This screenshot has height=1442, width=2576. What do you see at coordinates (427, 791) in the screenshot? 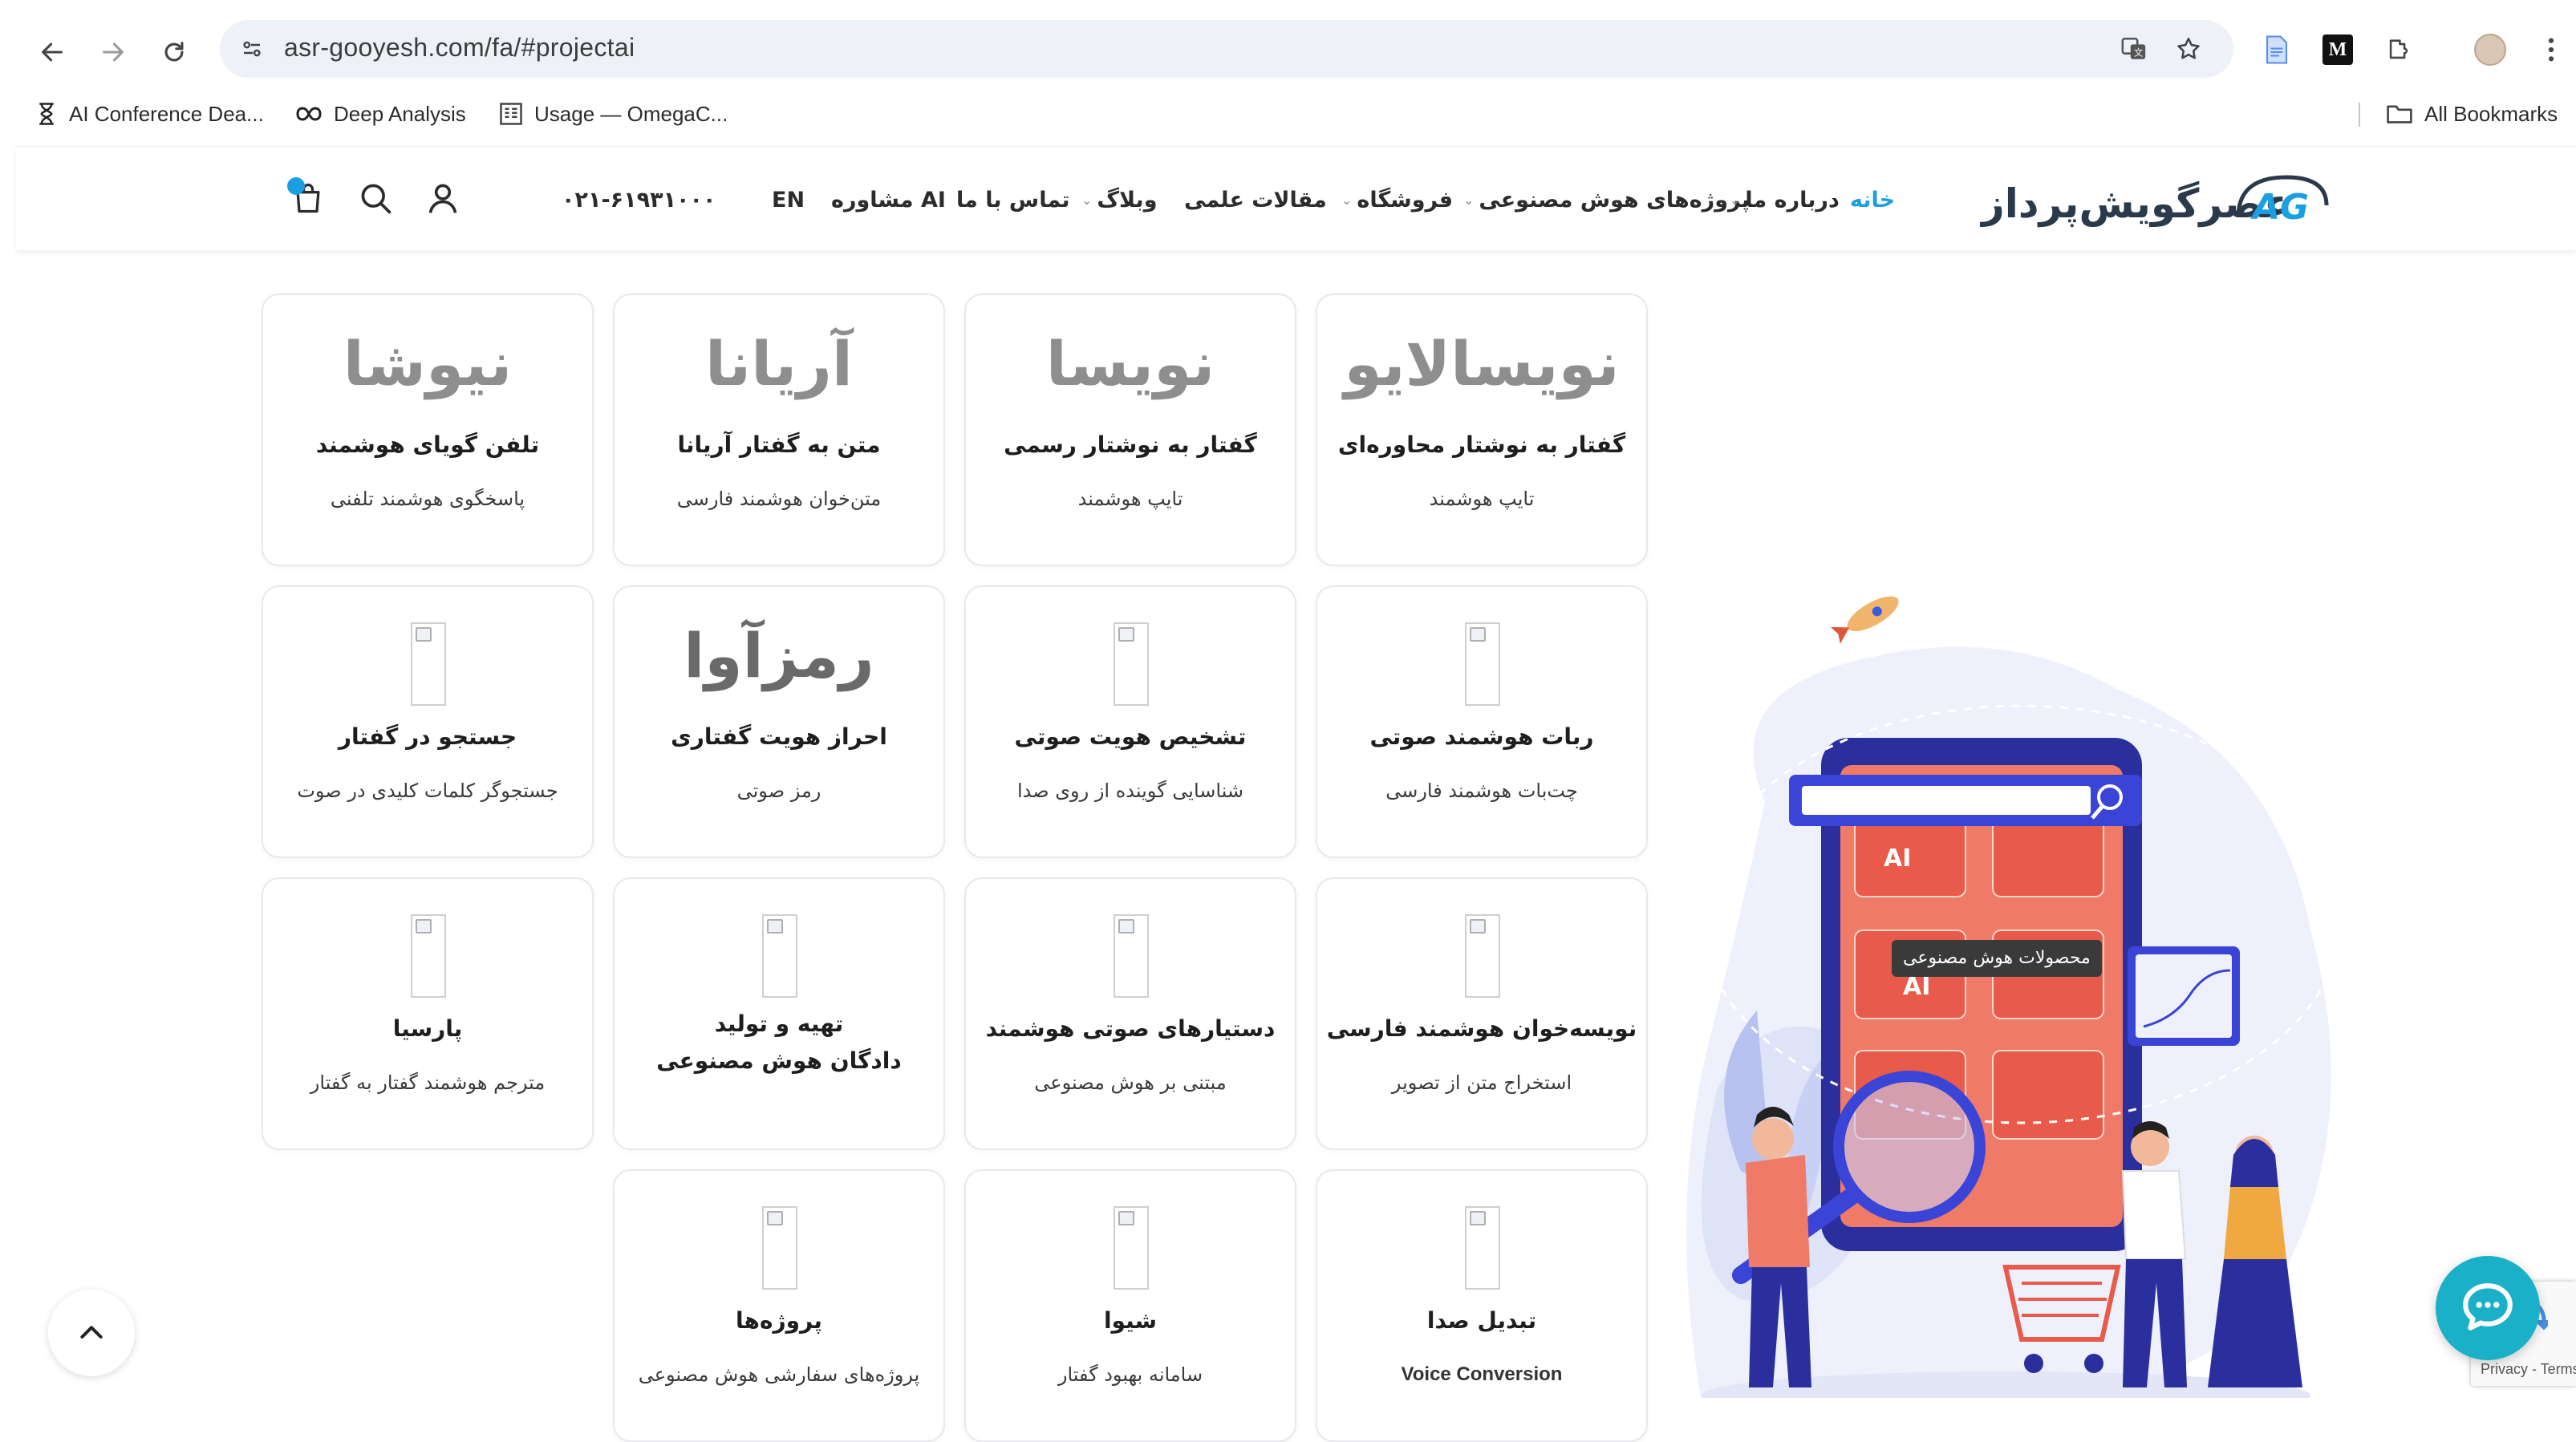
I see `card-subtitle: جستجوگر کلمات کلیدی در صوت` at bounding box center [427, 791].